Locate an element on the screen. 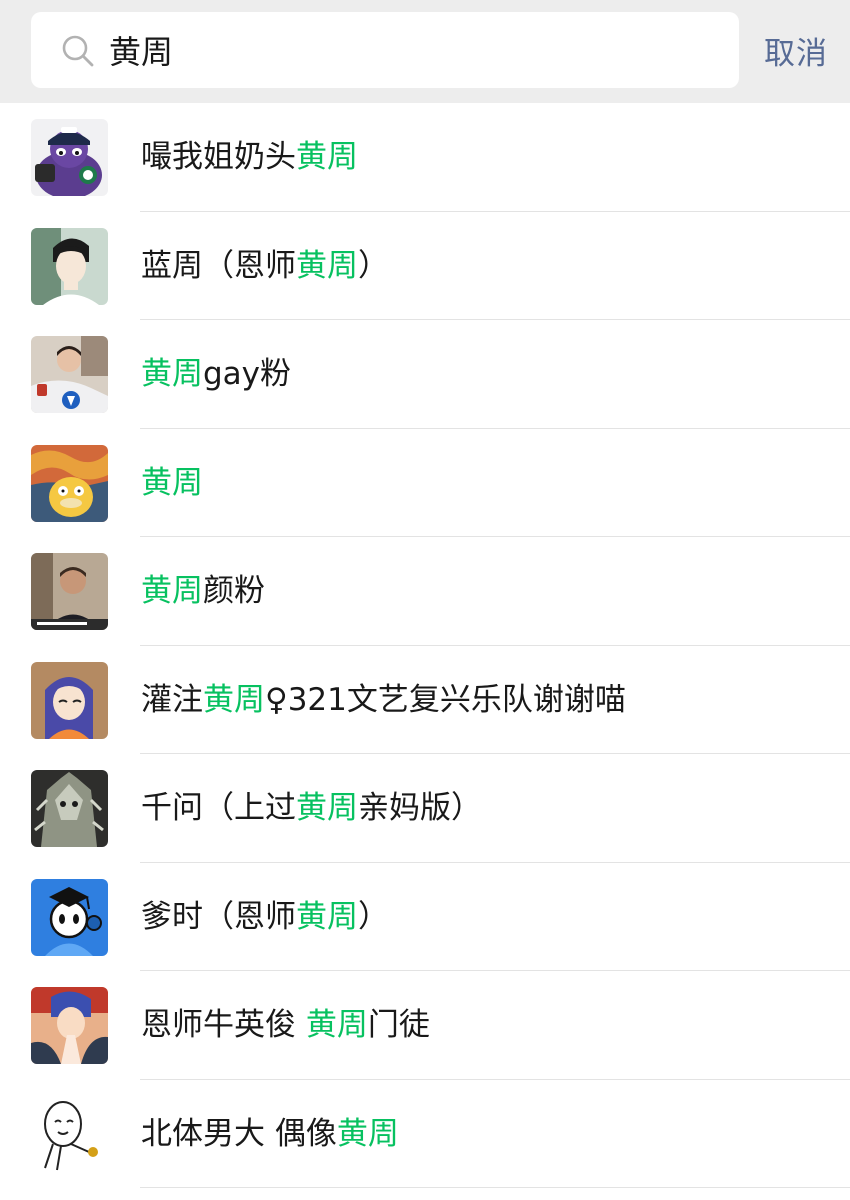 This screenshot has height=1200, width=850. cancel-button: 取消 is located at coordinates (796, 50).